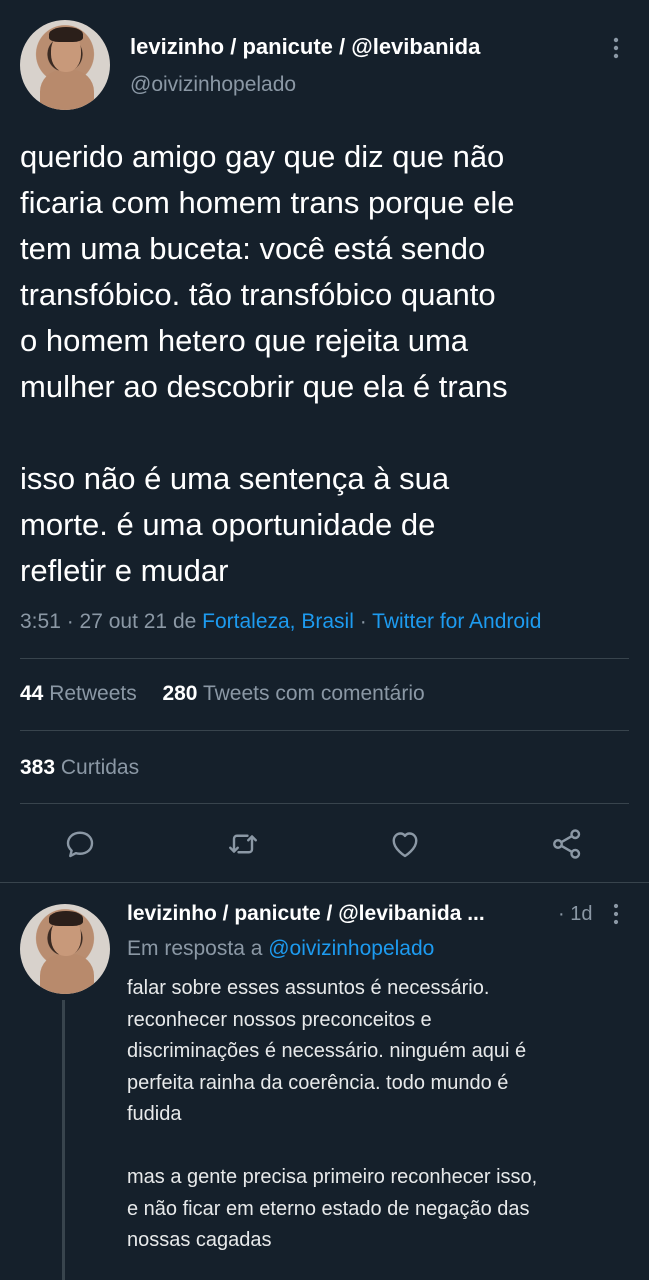 The width and height of the screenshot is (649, 1280). I want to click on tweet-text-line: morte. é uma oportunidade de, so click(228, 524).